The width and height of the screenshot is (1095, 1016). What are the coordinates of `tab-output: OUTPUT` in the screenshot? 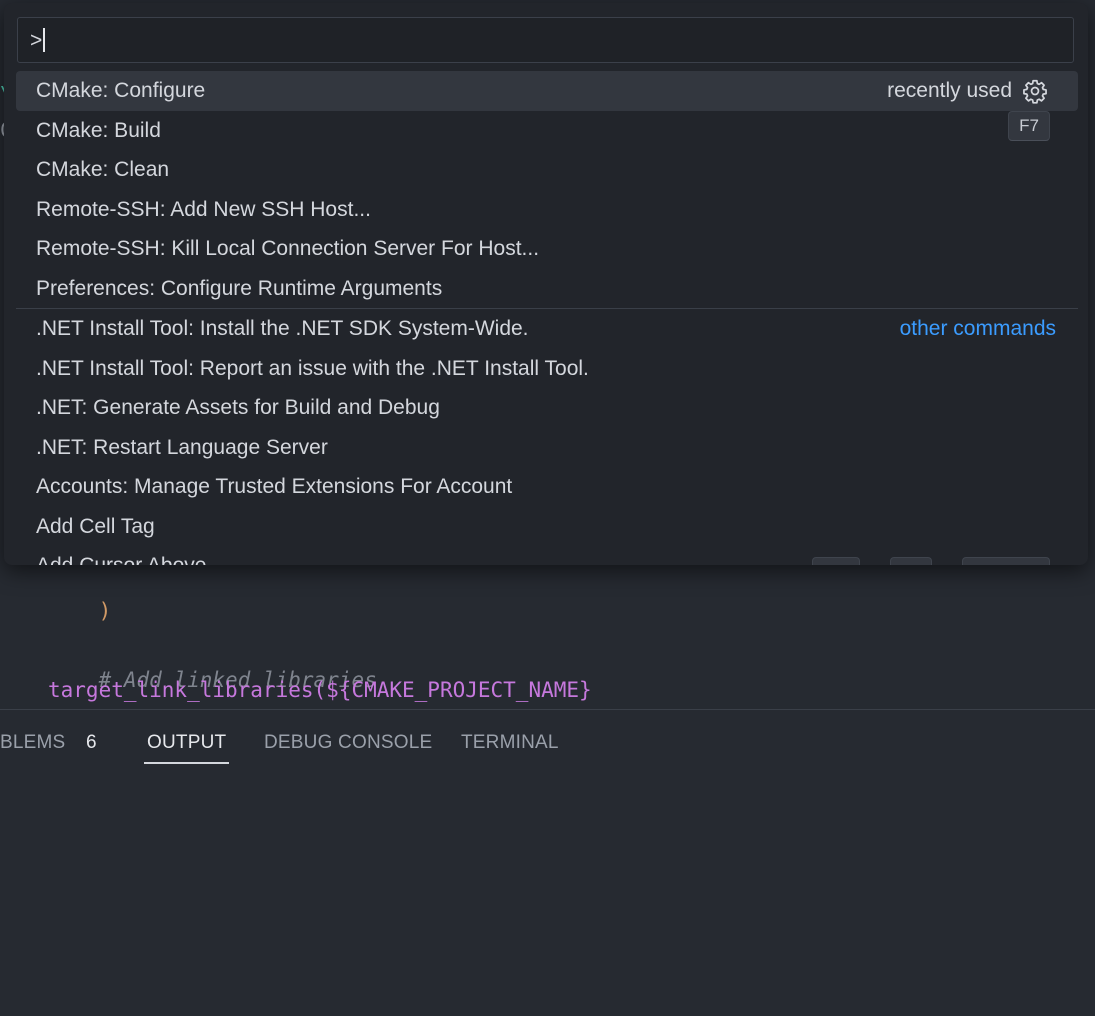 It's located at (186, 748).